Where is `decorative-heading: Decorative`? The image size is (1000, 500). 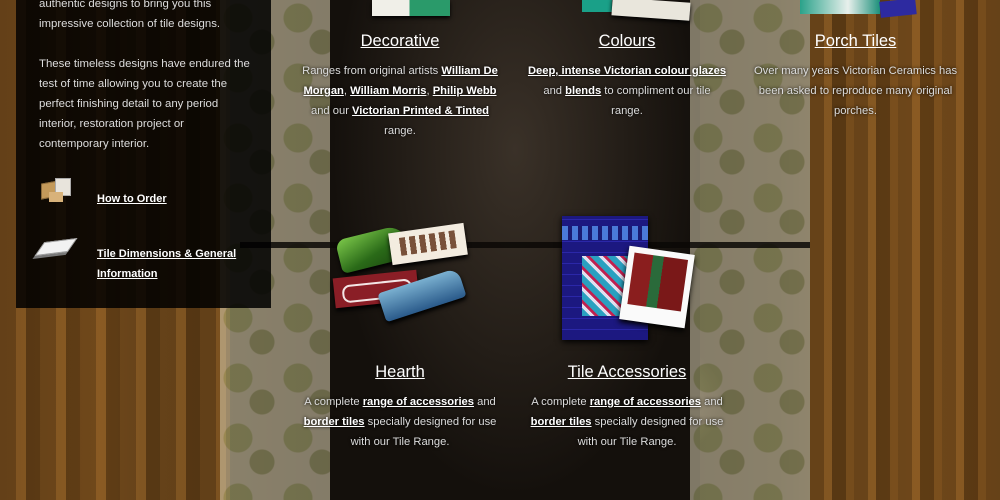 decorative-heading: Decorative is located at coordinates (400, 41).